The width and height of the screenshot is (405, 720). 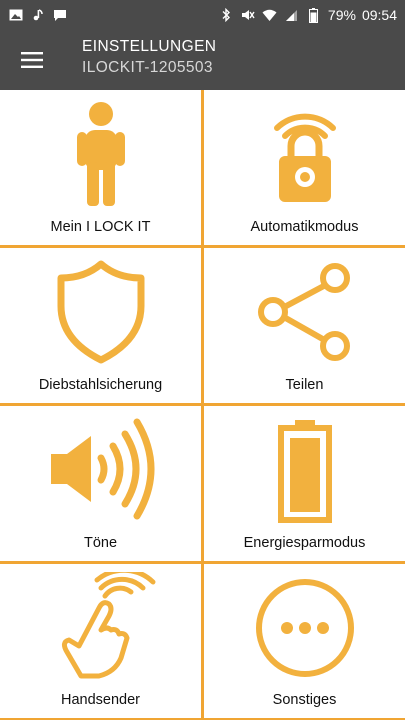 I want to click on battery-percent: 79%, so click(x=341, y=15).